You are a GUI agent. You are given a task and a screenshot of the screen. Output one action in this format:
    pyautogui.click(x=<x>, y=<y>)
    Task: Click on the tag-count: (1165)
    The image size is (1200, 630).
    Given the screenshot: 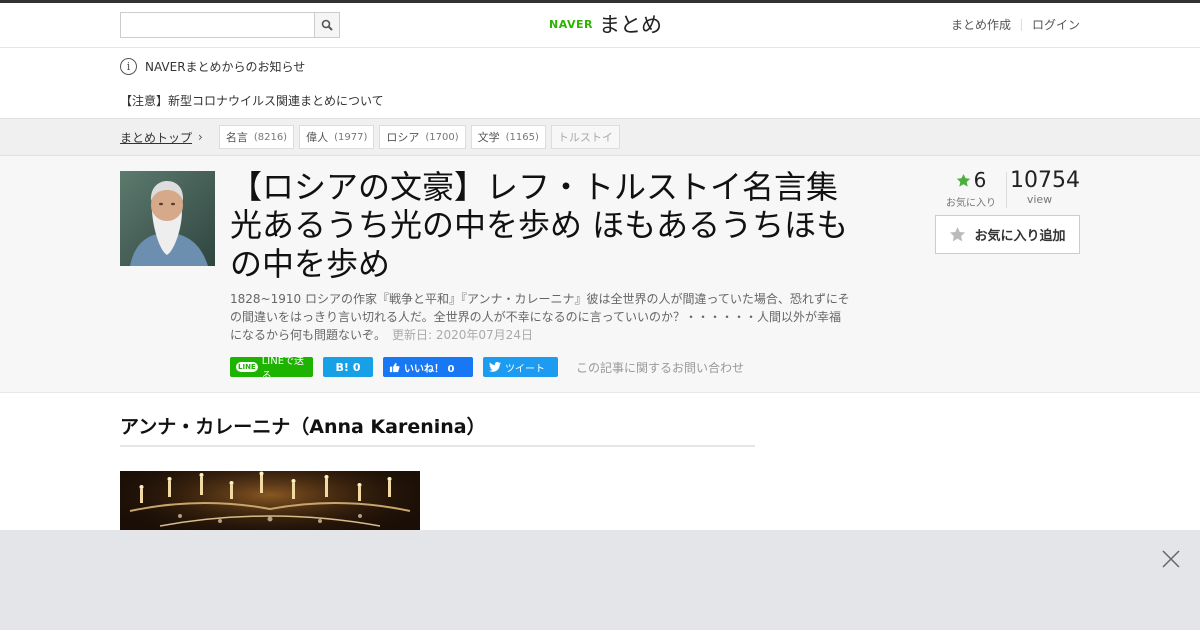 What is the action you would take?
    pyautogui.click(x=522, y=137)
    